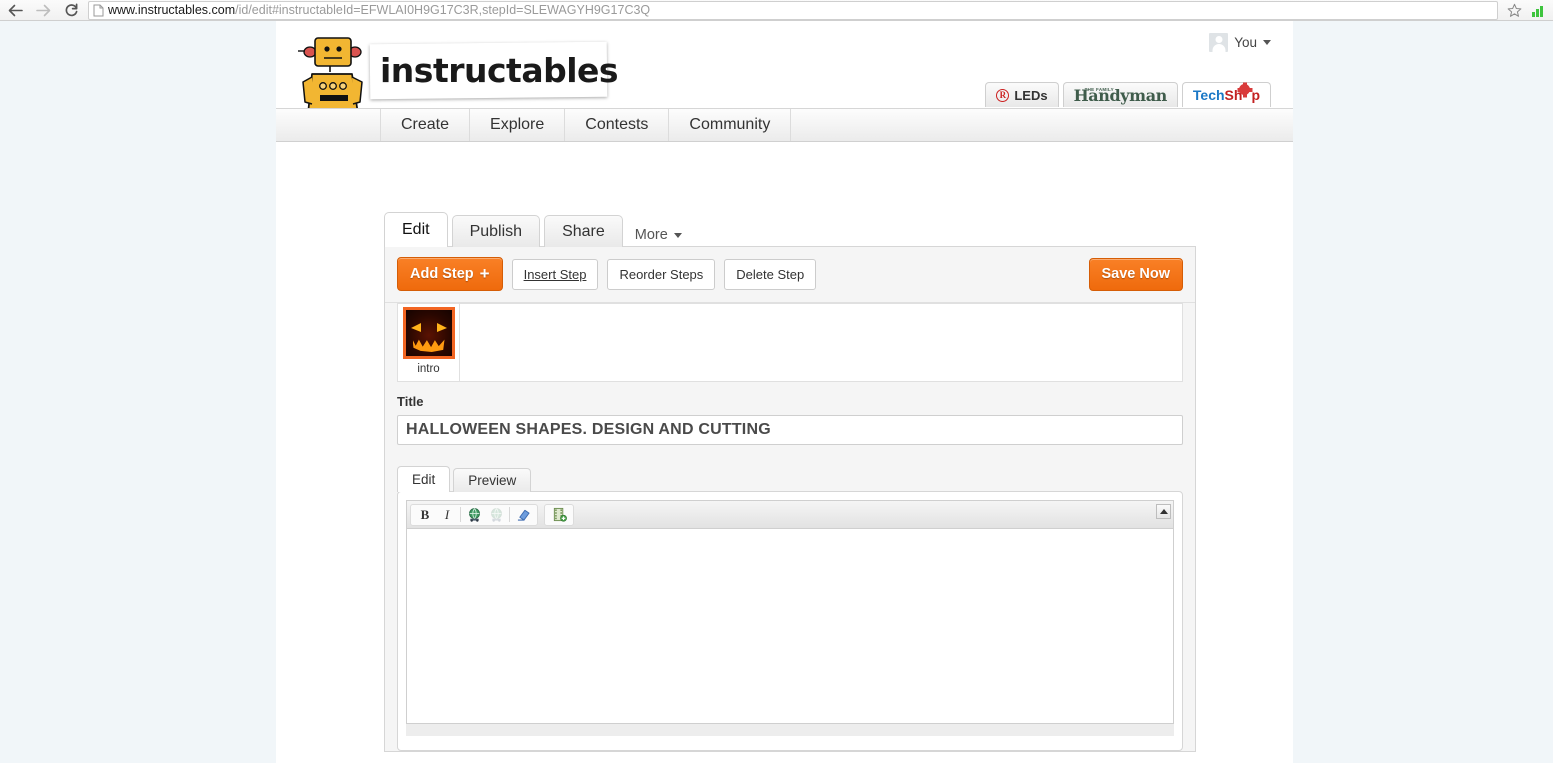 Image resolution: width=1553 pixels, height=763 pixels. I want to click on sponsor-label-leds: LEDs, so click(1031, 95).